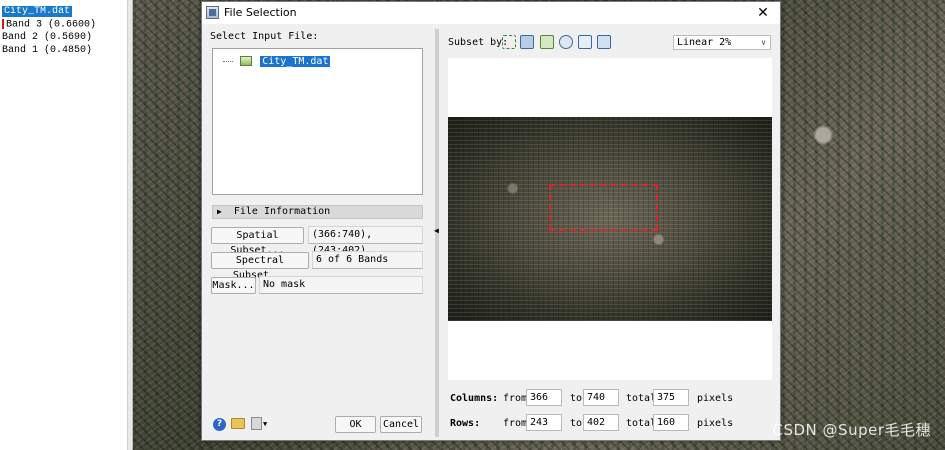 Image resolution: width=945 pixels, height=450 pixels. I want to click on stretch-select: Linear 2% ∨, so click(722, 42).